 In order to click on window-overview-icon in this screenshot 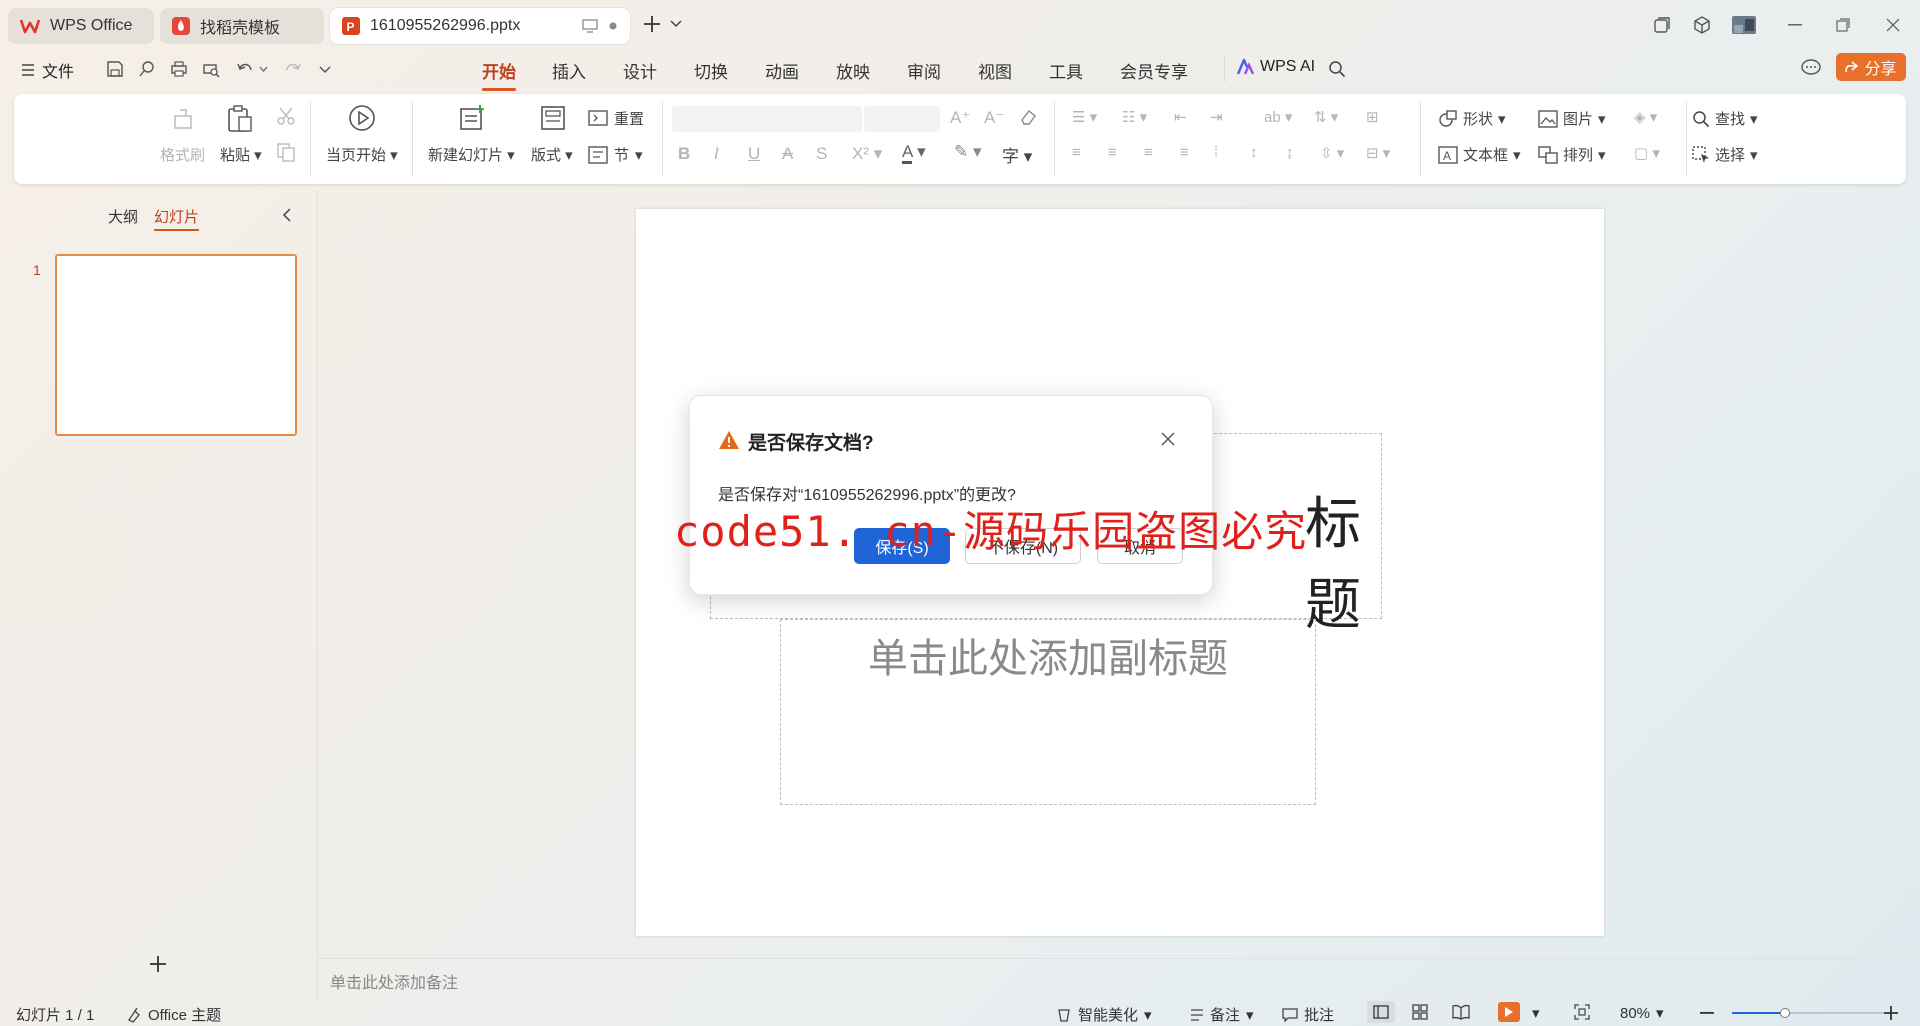, I will do `click(1662, 25)`.